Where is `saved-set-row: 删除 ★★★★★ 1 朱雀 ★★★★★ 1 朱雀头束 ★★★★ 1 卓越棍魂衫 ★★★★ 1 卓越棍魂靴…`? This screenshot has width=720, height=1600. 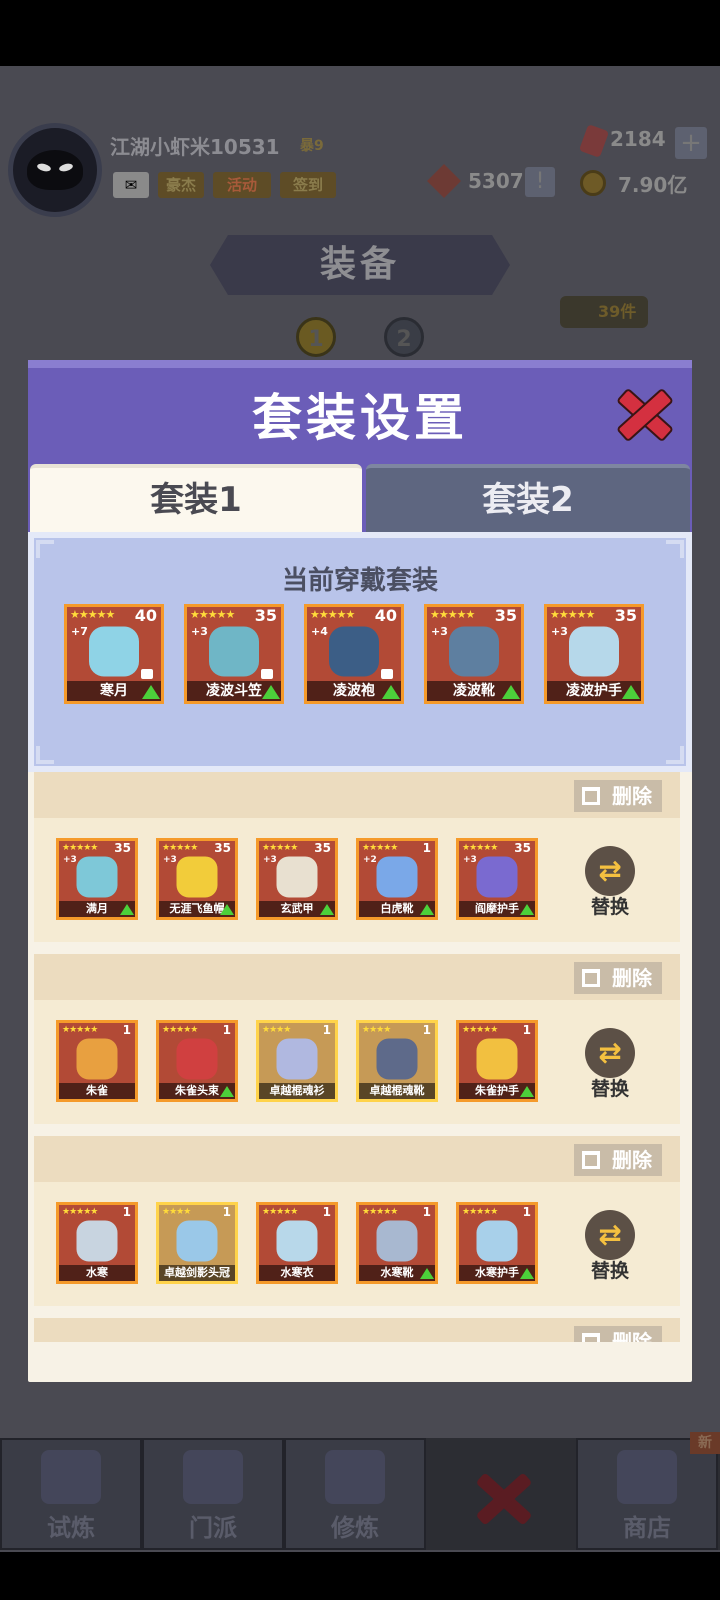
saved-set-row: 删除 ★★★★★ 1 朱雀 ★★★★★ 1 朱雀头束 ★★★★ 1 卓越棍魂衫 ★★★★ 1 卓越棍魂靴… is located at coordinates (357, 1039).